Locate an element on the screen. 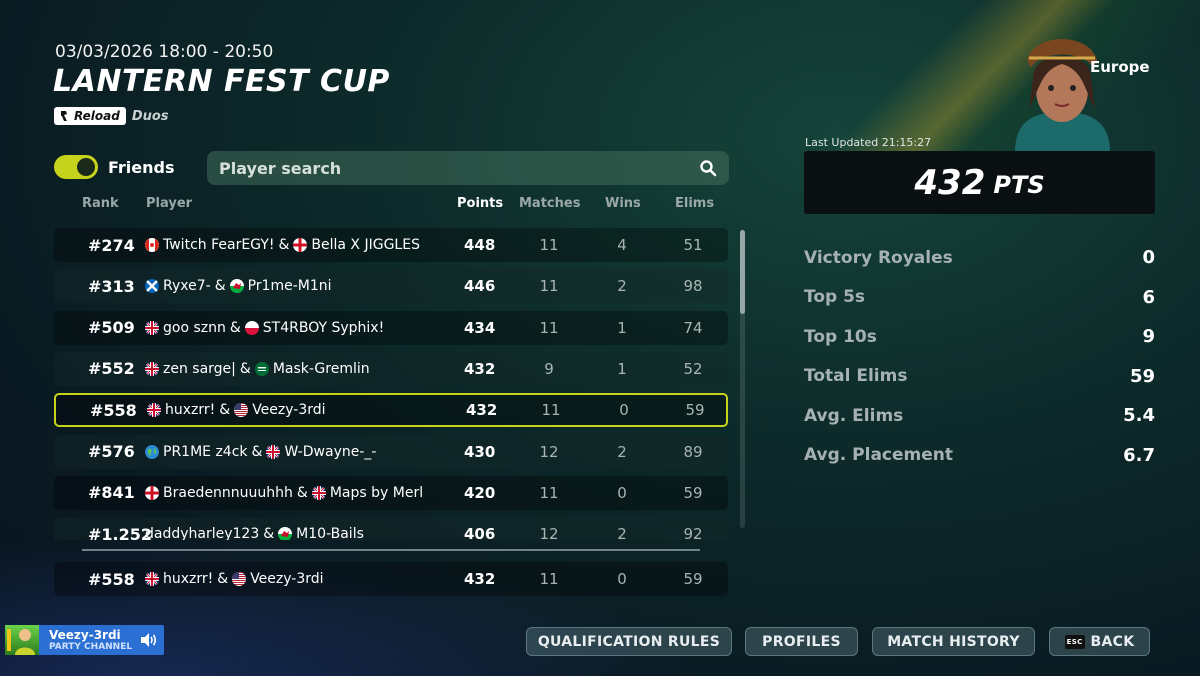 Image resolution: width=1200 pixels, height=676 pixels. stat-label: Avg. Elims is located at coordinates (854, 415).